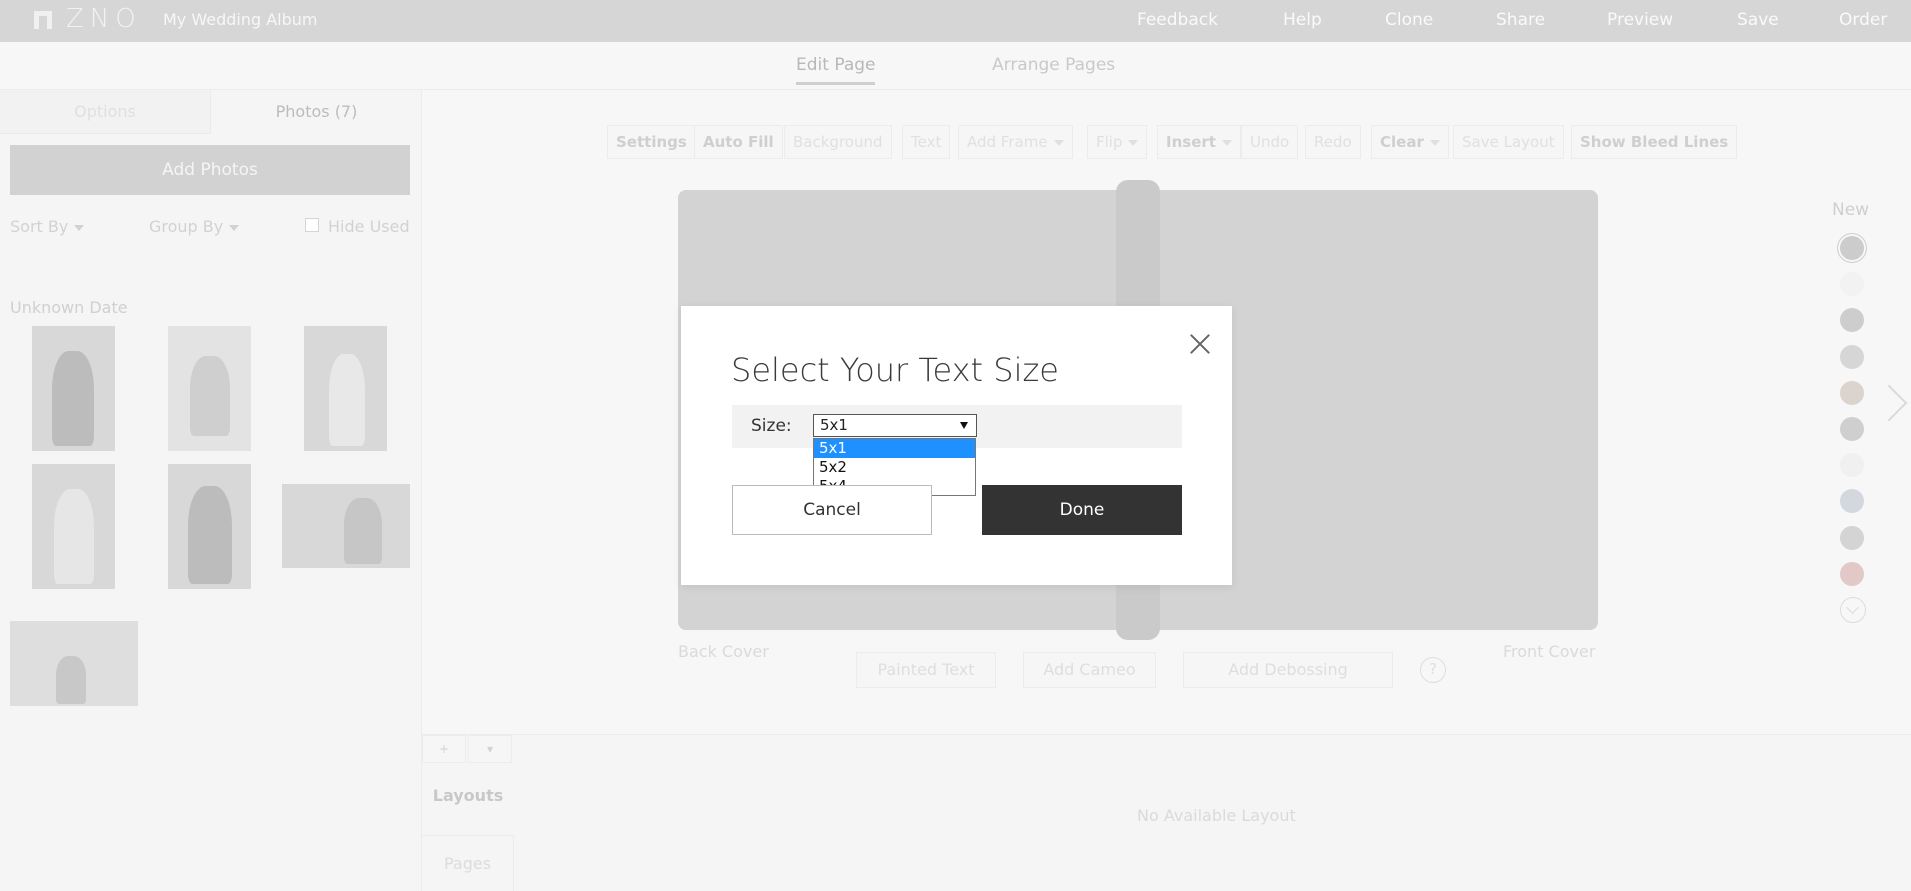 This screenshot has height=891, width=1911. I want to click on add-cameo-button: Add Cameo, so click(1089, 670).